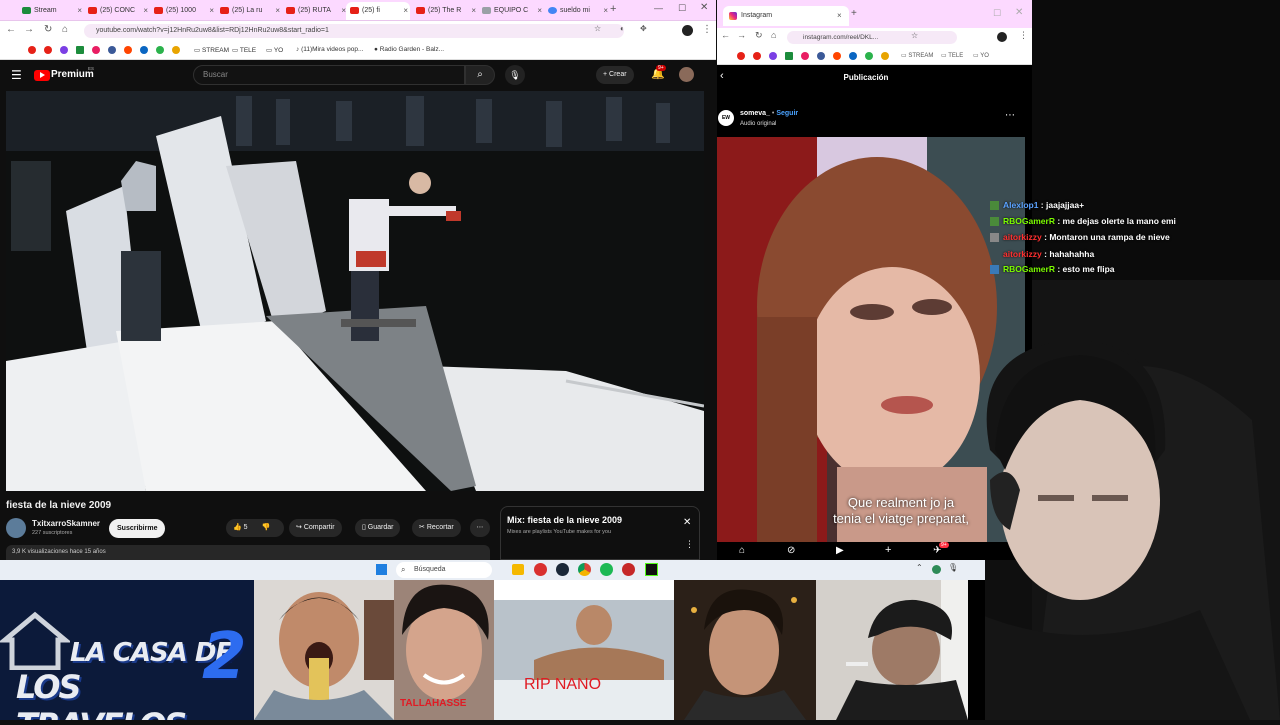 This screenshot has height=725, width=1280. I want to click on maximize-icon: ☐, so click(997, 13).